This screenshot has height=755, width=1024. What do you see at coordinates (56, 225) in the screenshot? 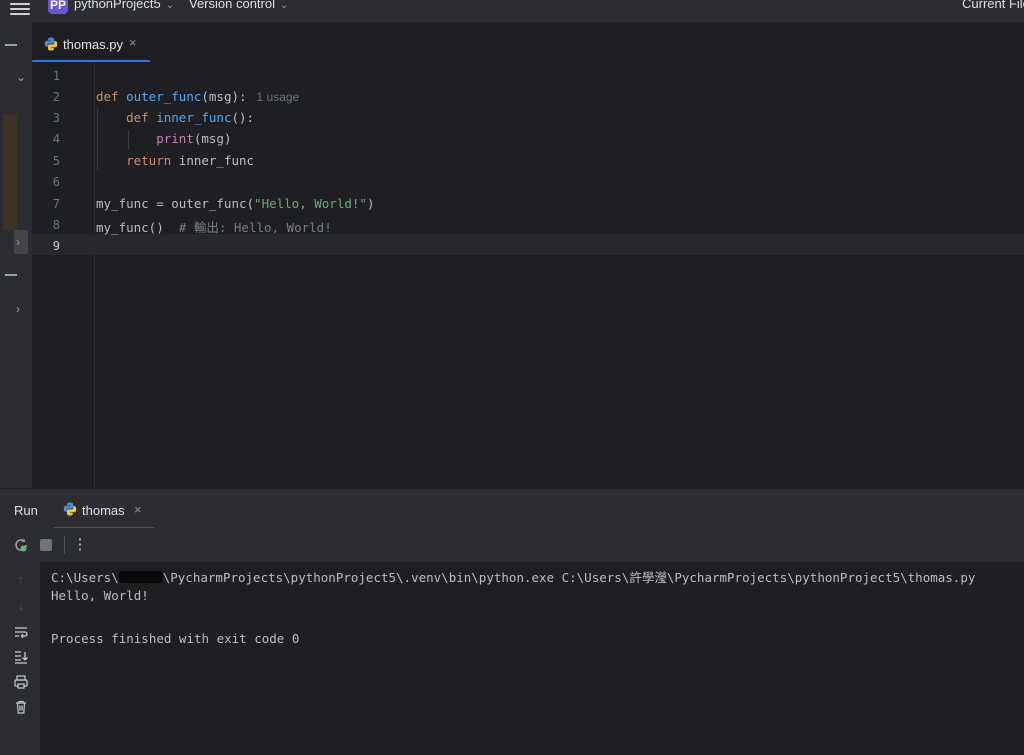
I see `line-number: 8` at bounding box center [56, 225].